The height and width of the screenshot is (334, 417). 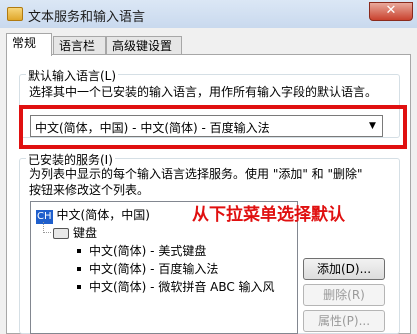 I want to click on tree-language-node: CH 中文(简体，中国), so click(x=93, y=215).